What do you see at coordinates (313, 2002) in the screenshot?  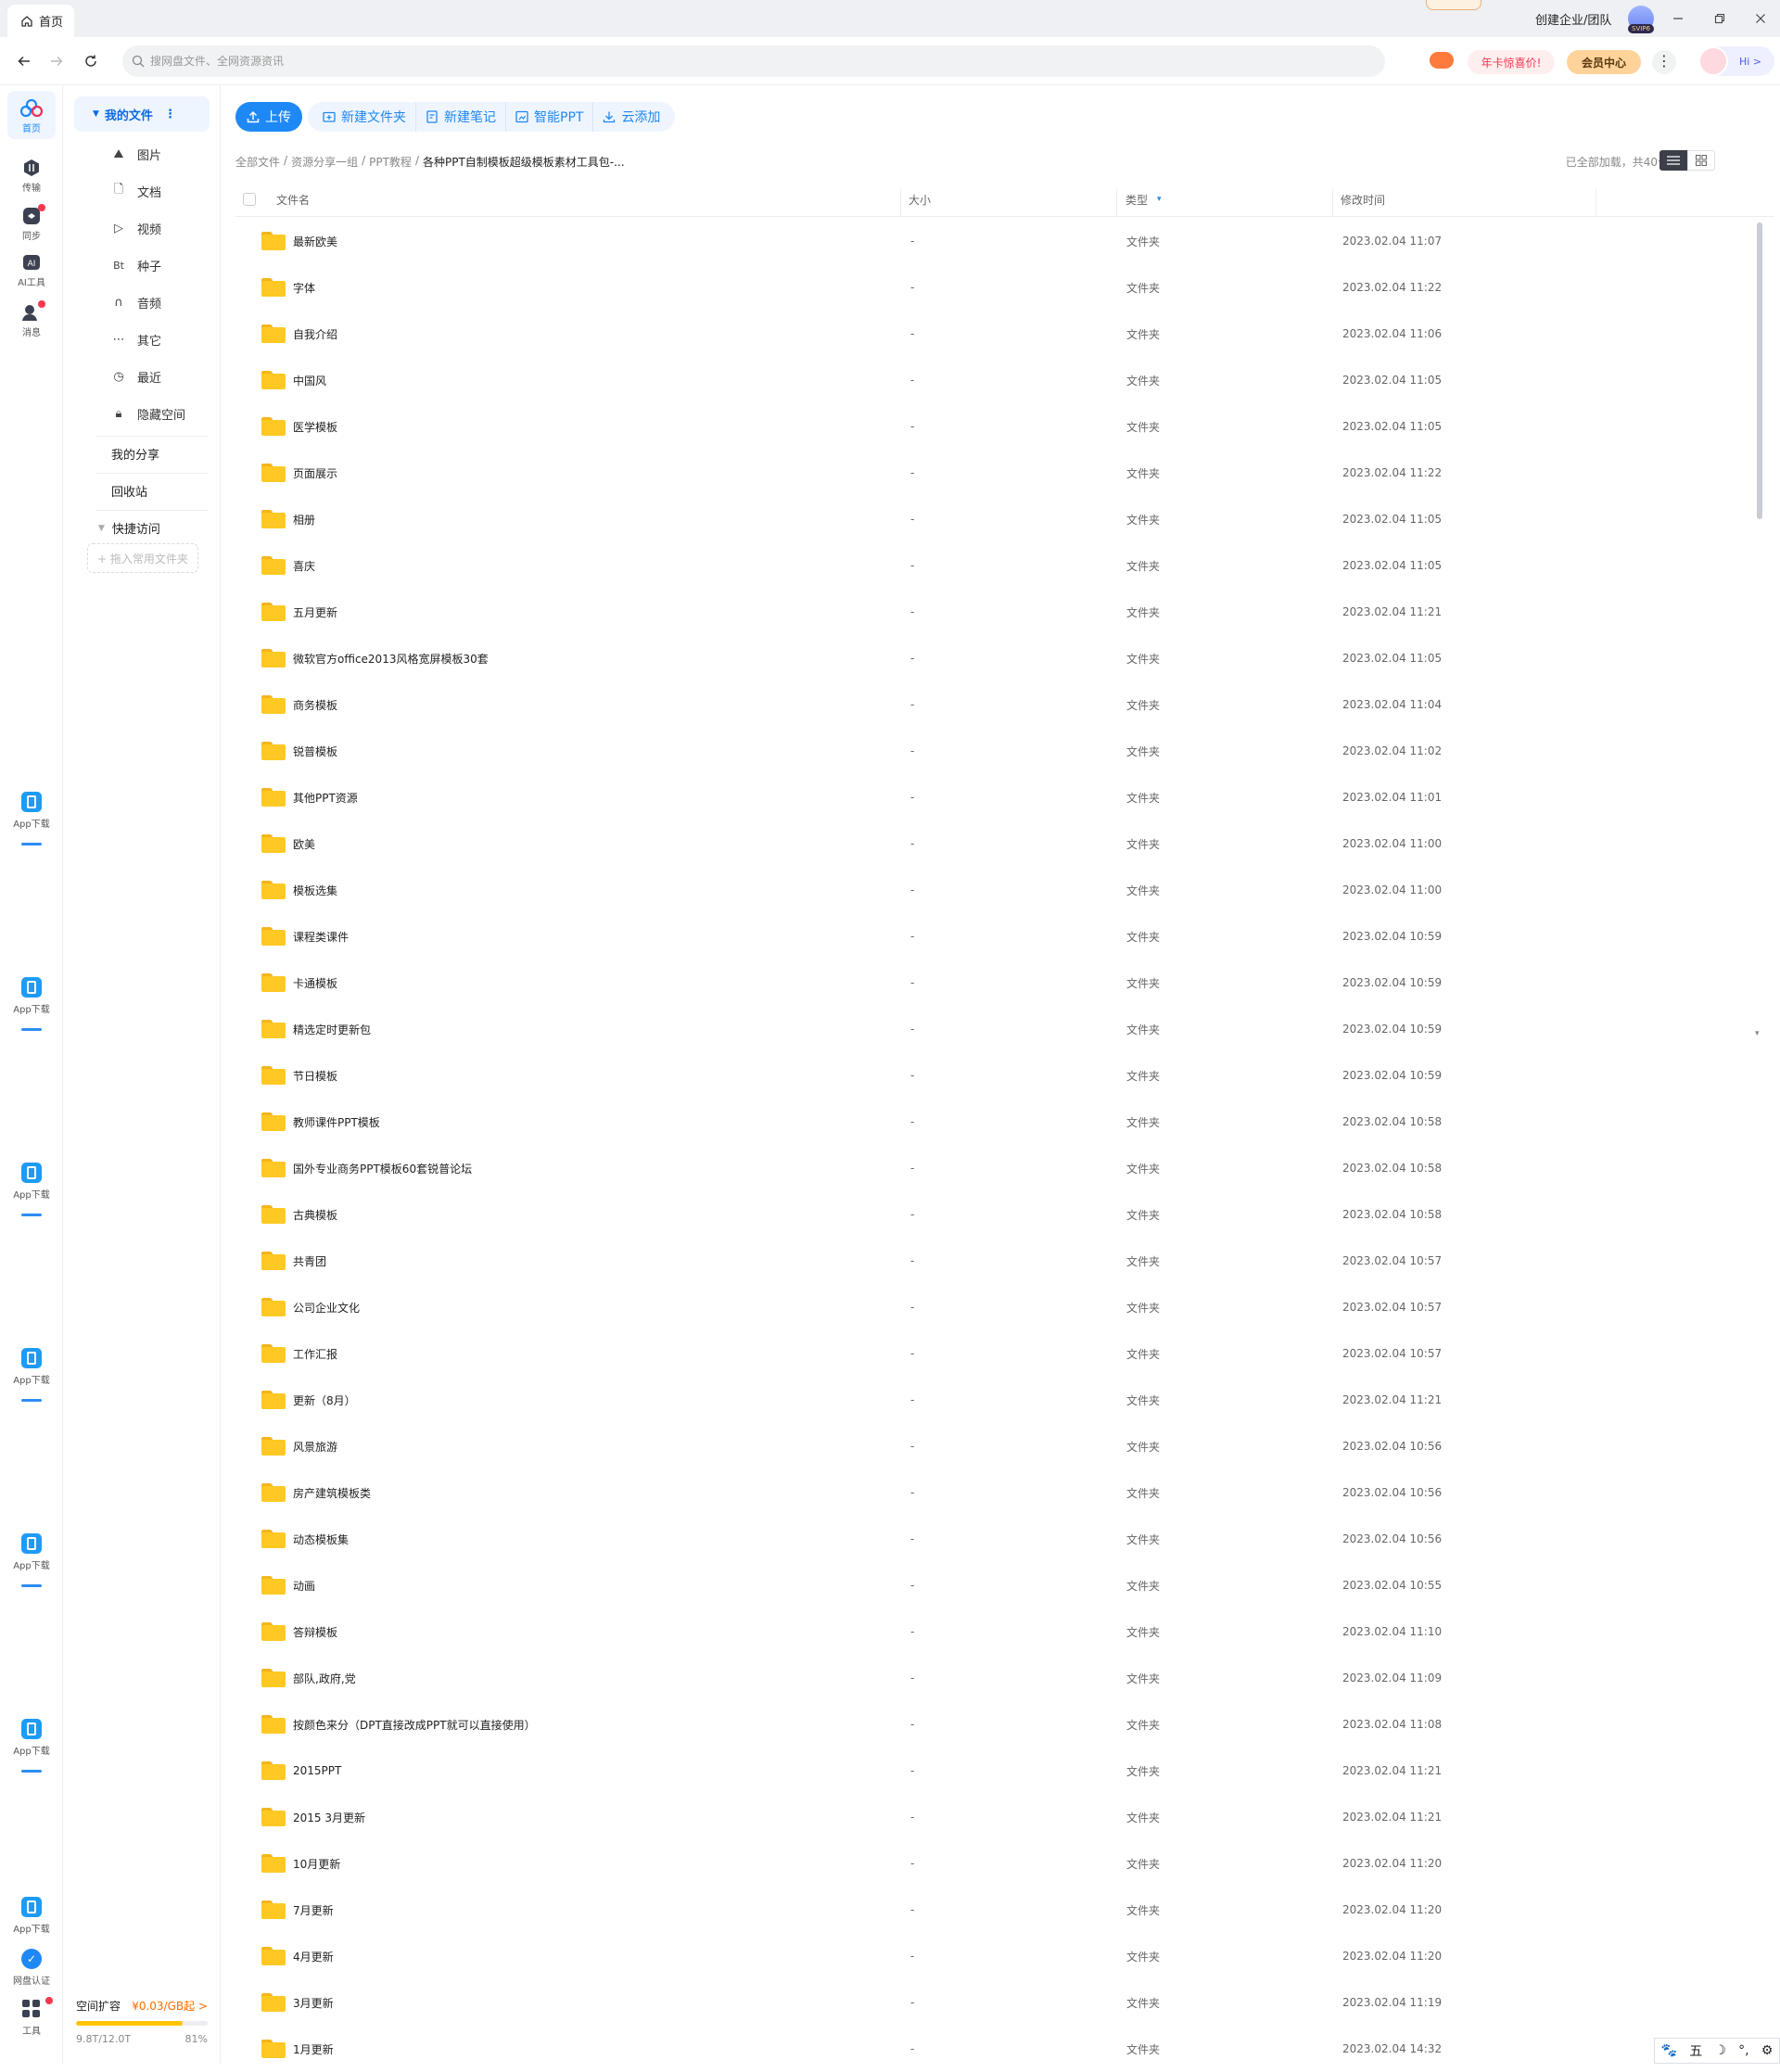 I see `file-name: 3月更新` at bounding box center [313, 2002].